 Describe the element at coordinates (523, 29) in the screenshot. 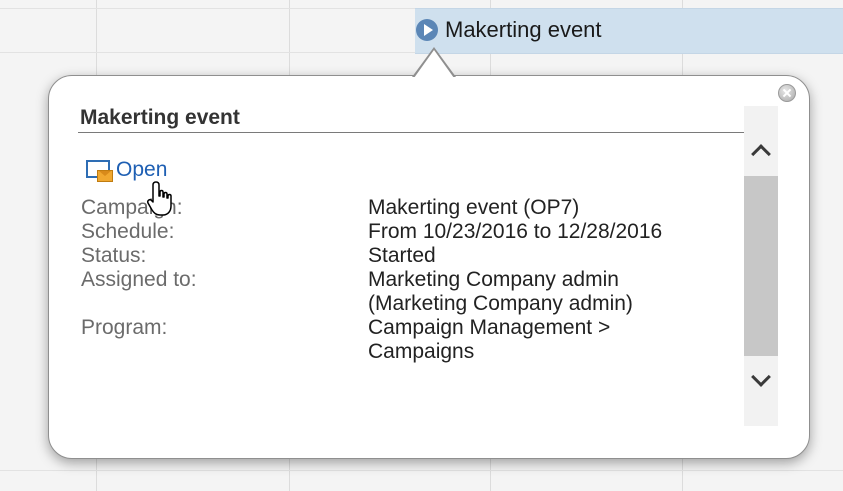

I see `calendar-event-title: Makerting event` at that location.